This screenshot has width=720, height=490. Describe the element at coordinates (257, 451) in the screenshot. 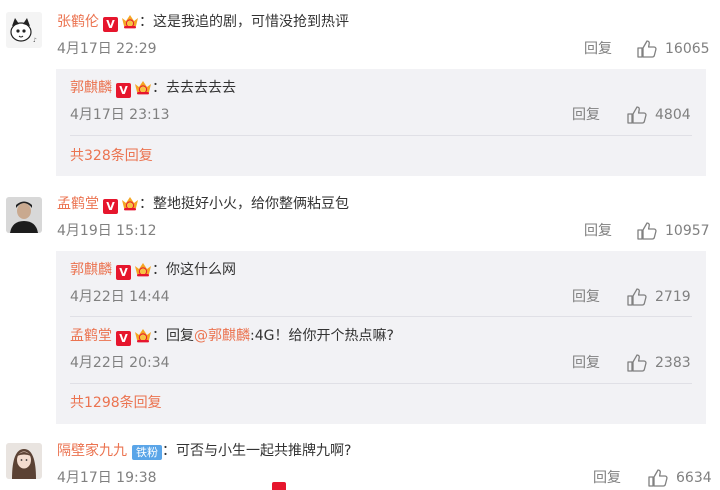

I see `comment-text: ：可否与小生一起共推牌九啊?` at that location.